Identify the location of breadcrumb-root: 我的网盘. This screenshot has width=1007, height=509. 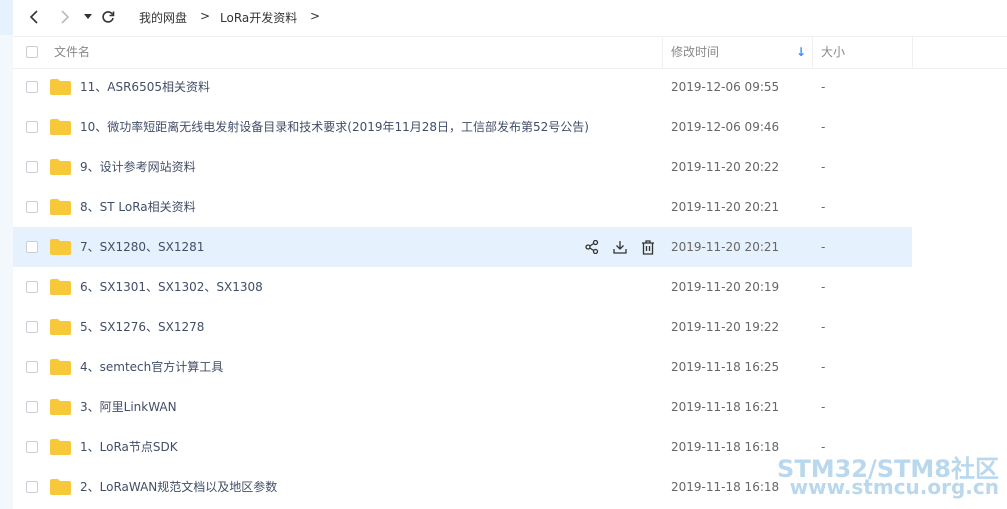
(163, 17).